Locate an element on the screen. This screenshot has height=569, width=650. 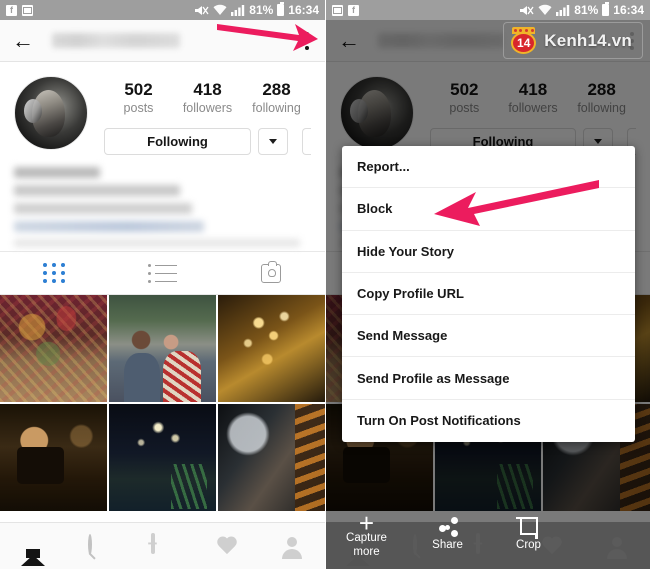
share-icon is located at coordinates (448, 526).